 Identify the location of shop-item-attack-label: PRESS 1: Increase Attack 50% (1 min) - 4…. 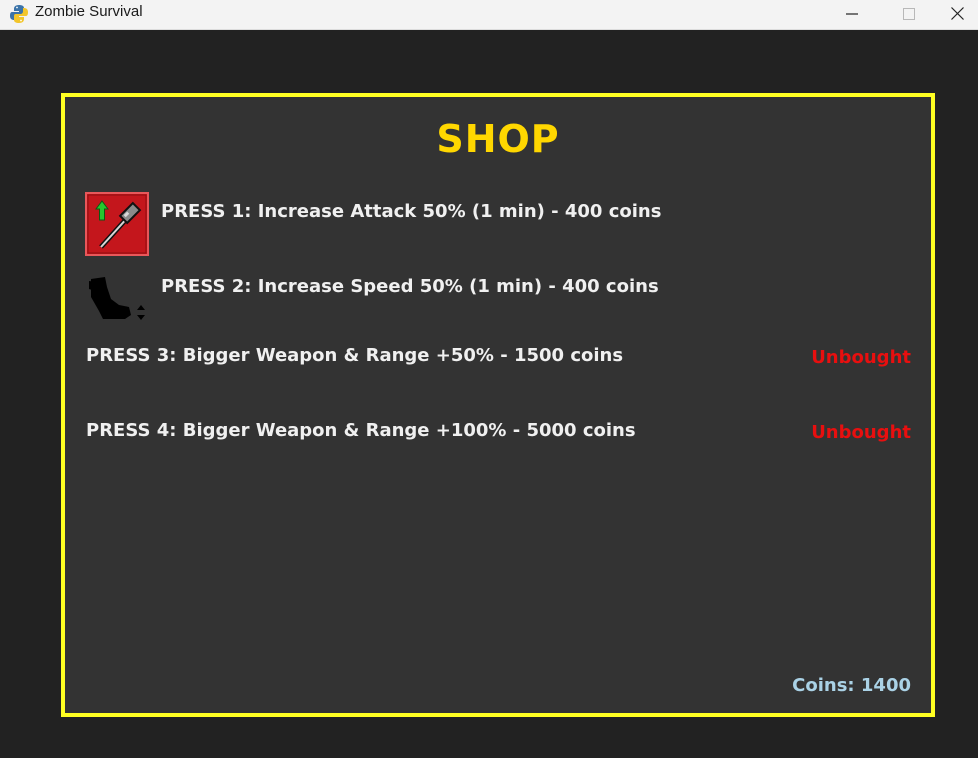
(411, 211).